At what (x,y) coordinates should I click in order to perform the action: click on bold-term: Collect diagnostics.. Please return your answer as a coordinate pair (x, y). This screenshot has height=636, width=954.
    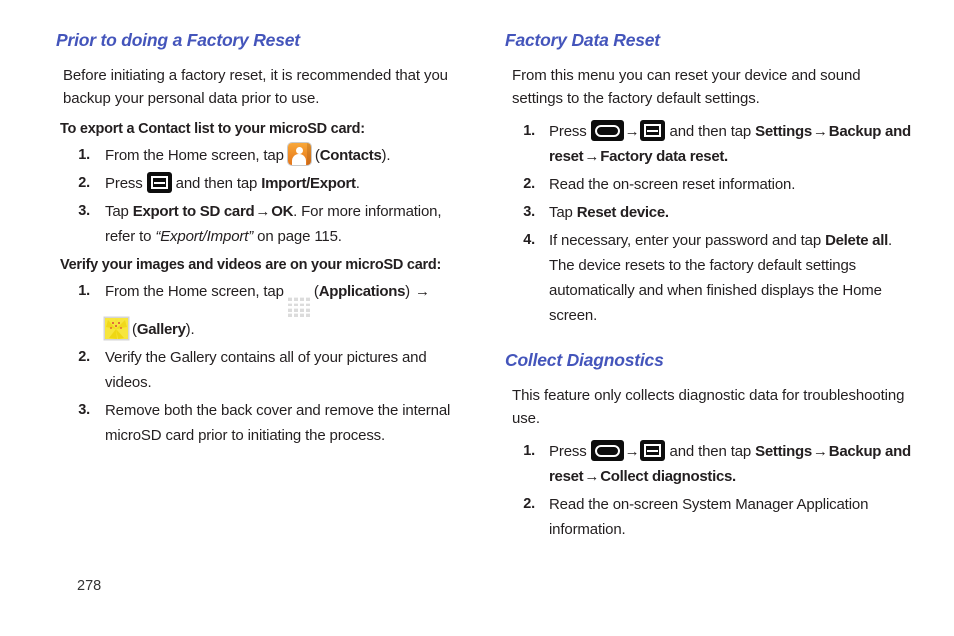
    Looking at the image, I should click on (668, 476).